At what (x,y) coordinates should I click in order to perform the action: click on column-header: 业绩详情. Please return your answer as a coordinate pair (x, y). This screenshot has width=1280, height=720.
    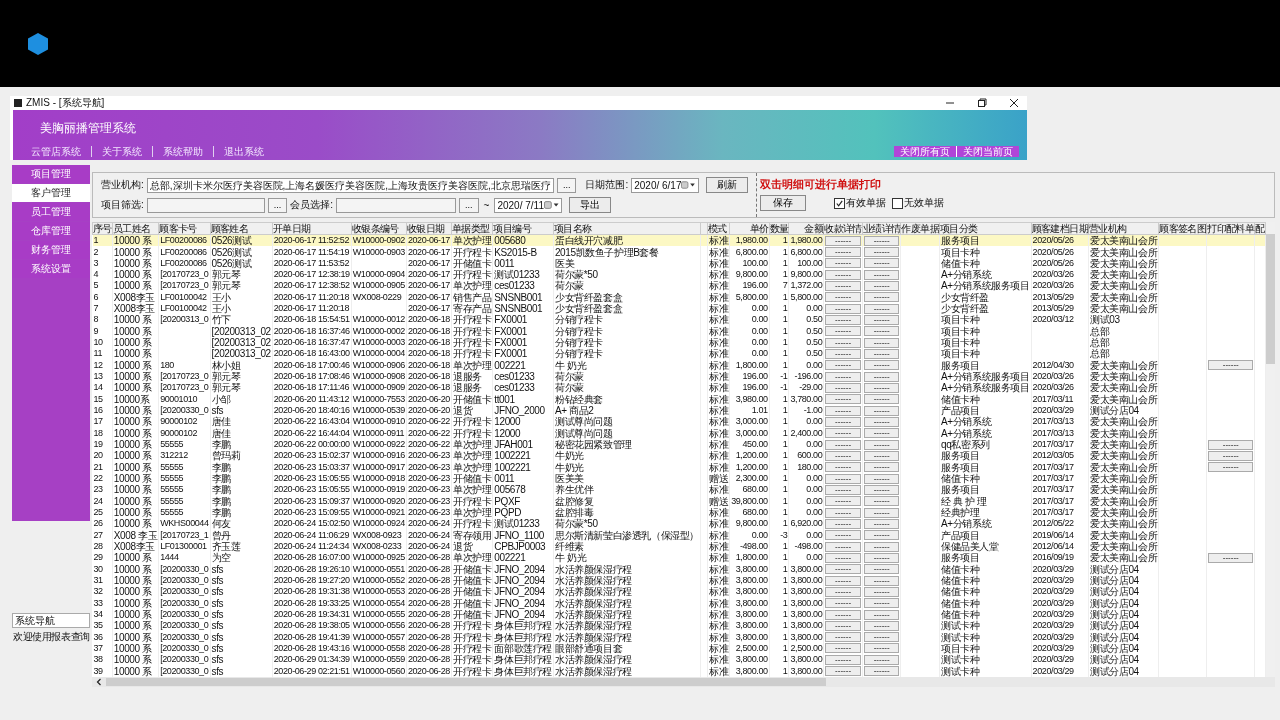
    Looking at the image, I should click on (881, 228).